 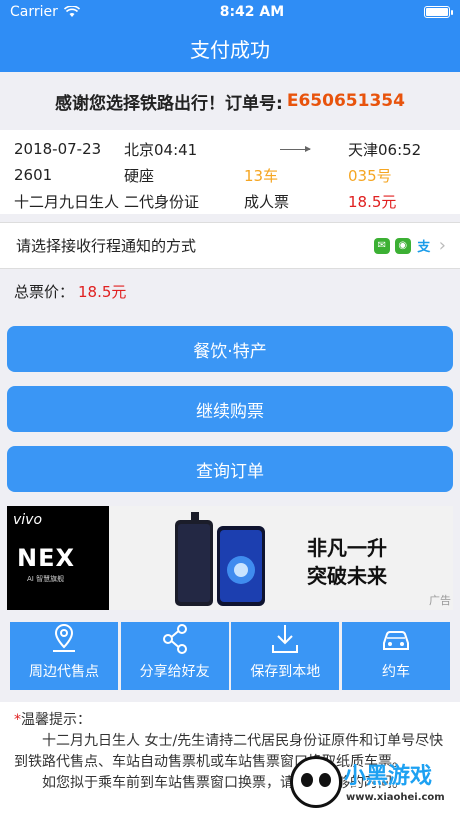 I want to click on share-label: 约车, so click(x=395, y=672).